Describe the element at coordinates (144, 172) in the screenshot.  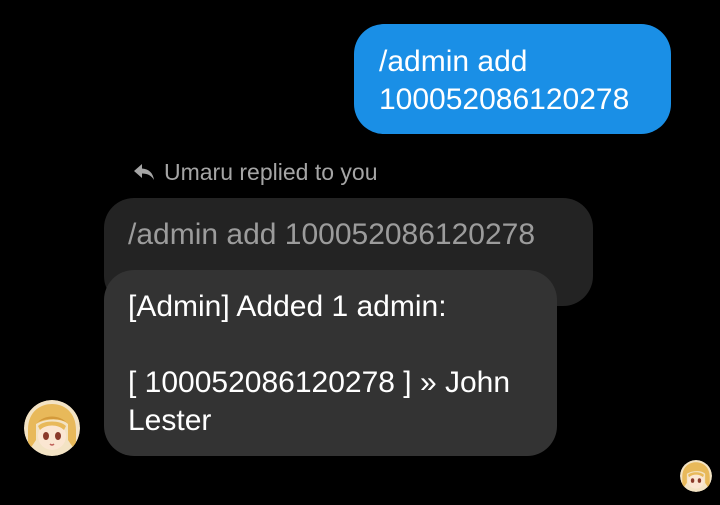
I see `reply-arrow-icon` at that location.